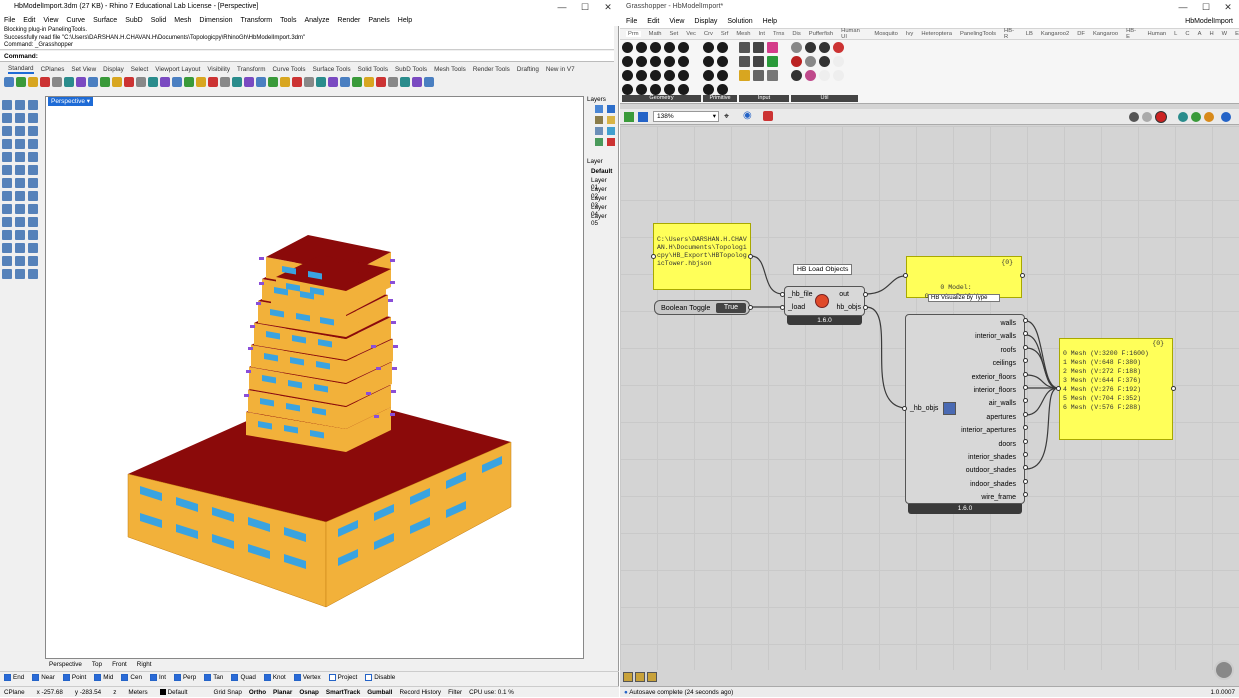 This screenshot has width=1239, height=698. Describe the element at coordinates (307, 56) in the screenshot. I see `command-prompt: Command:` at that location.